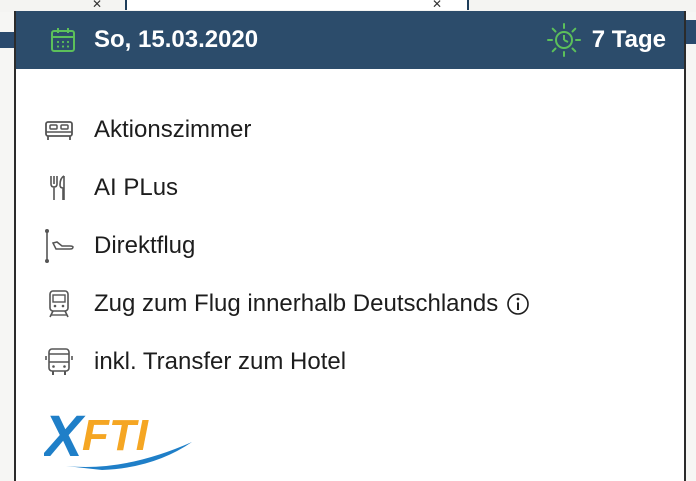  I want to click on bed-icon, so click(59, 130).